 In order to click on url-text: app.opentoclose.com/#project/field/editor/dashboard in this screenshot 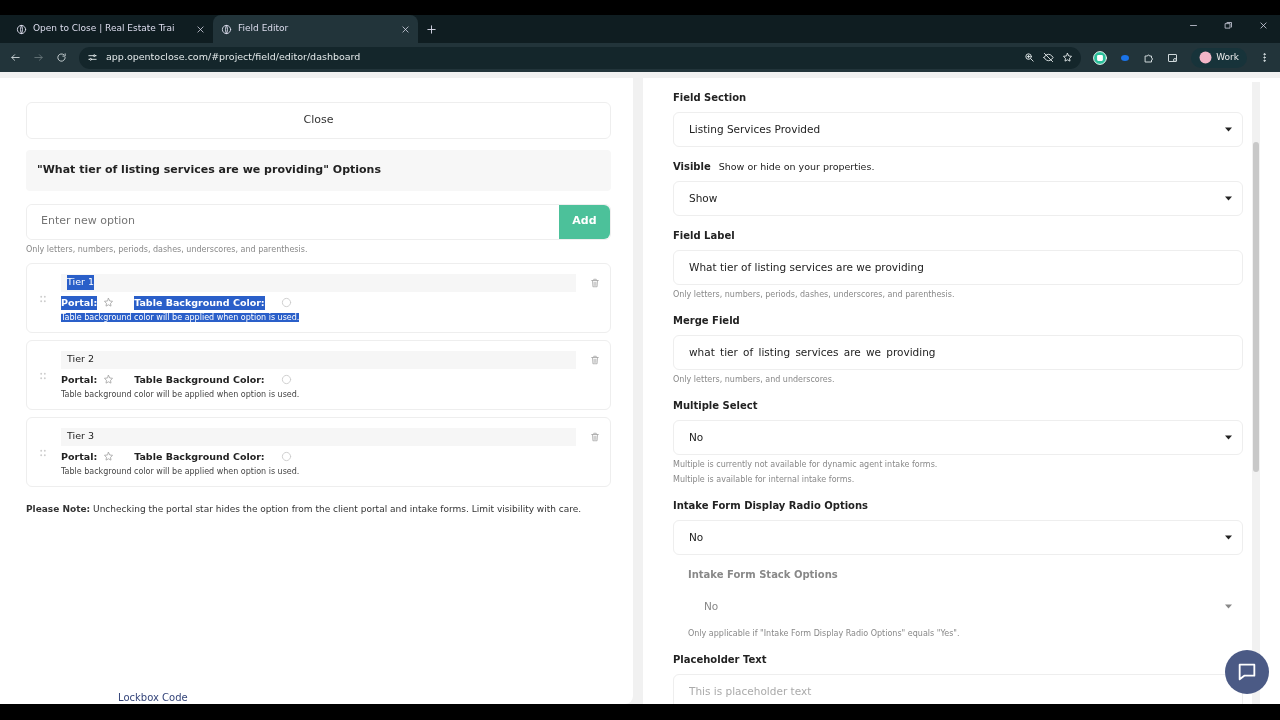, I will do `click(233, 57)`.